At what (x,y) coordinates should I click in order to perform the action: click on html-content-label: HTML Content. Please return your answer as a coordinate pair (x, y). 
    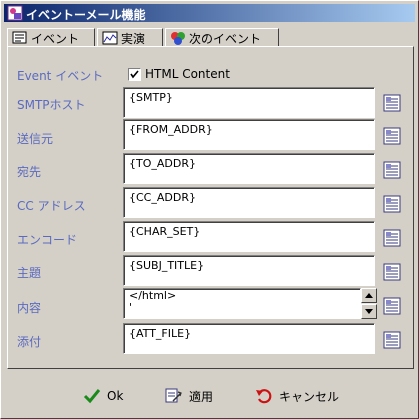
    Looking at the image, I should click on (187, 74).